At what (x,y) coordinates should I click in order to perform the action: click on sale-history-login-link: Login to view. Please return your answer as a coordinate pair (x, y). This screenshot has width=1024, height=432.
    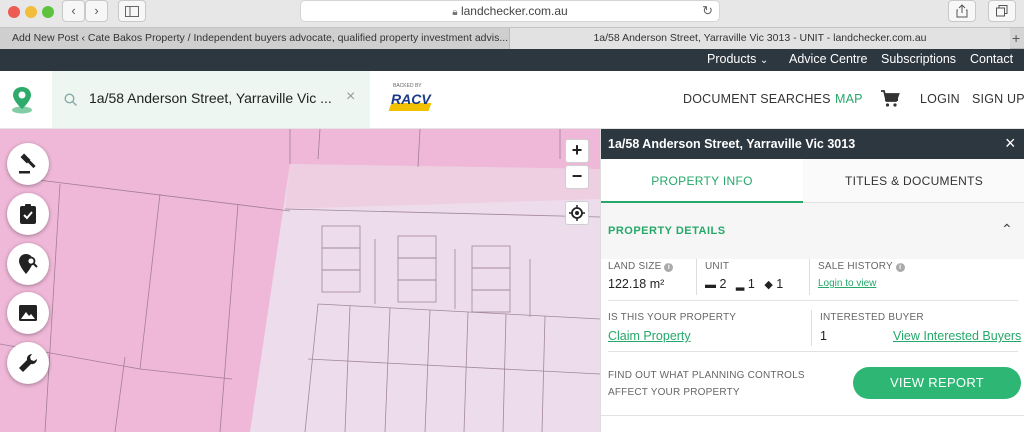
    Looking at the image, I should click on (847, 283).